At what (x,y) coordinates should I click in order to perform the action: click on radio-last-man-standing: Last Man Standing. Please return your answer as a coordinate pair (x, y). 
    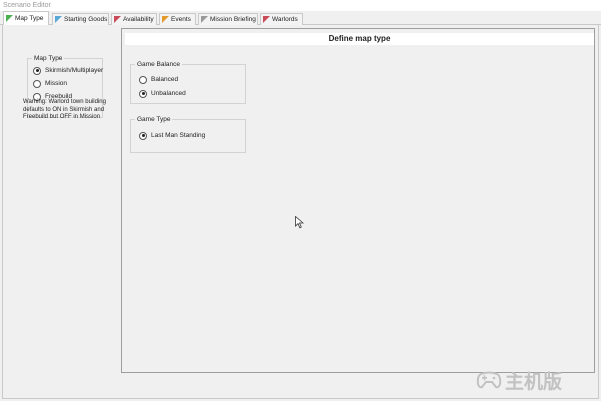
    Looking at the image, I should click on (172, 135).